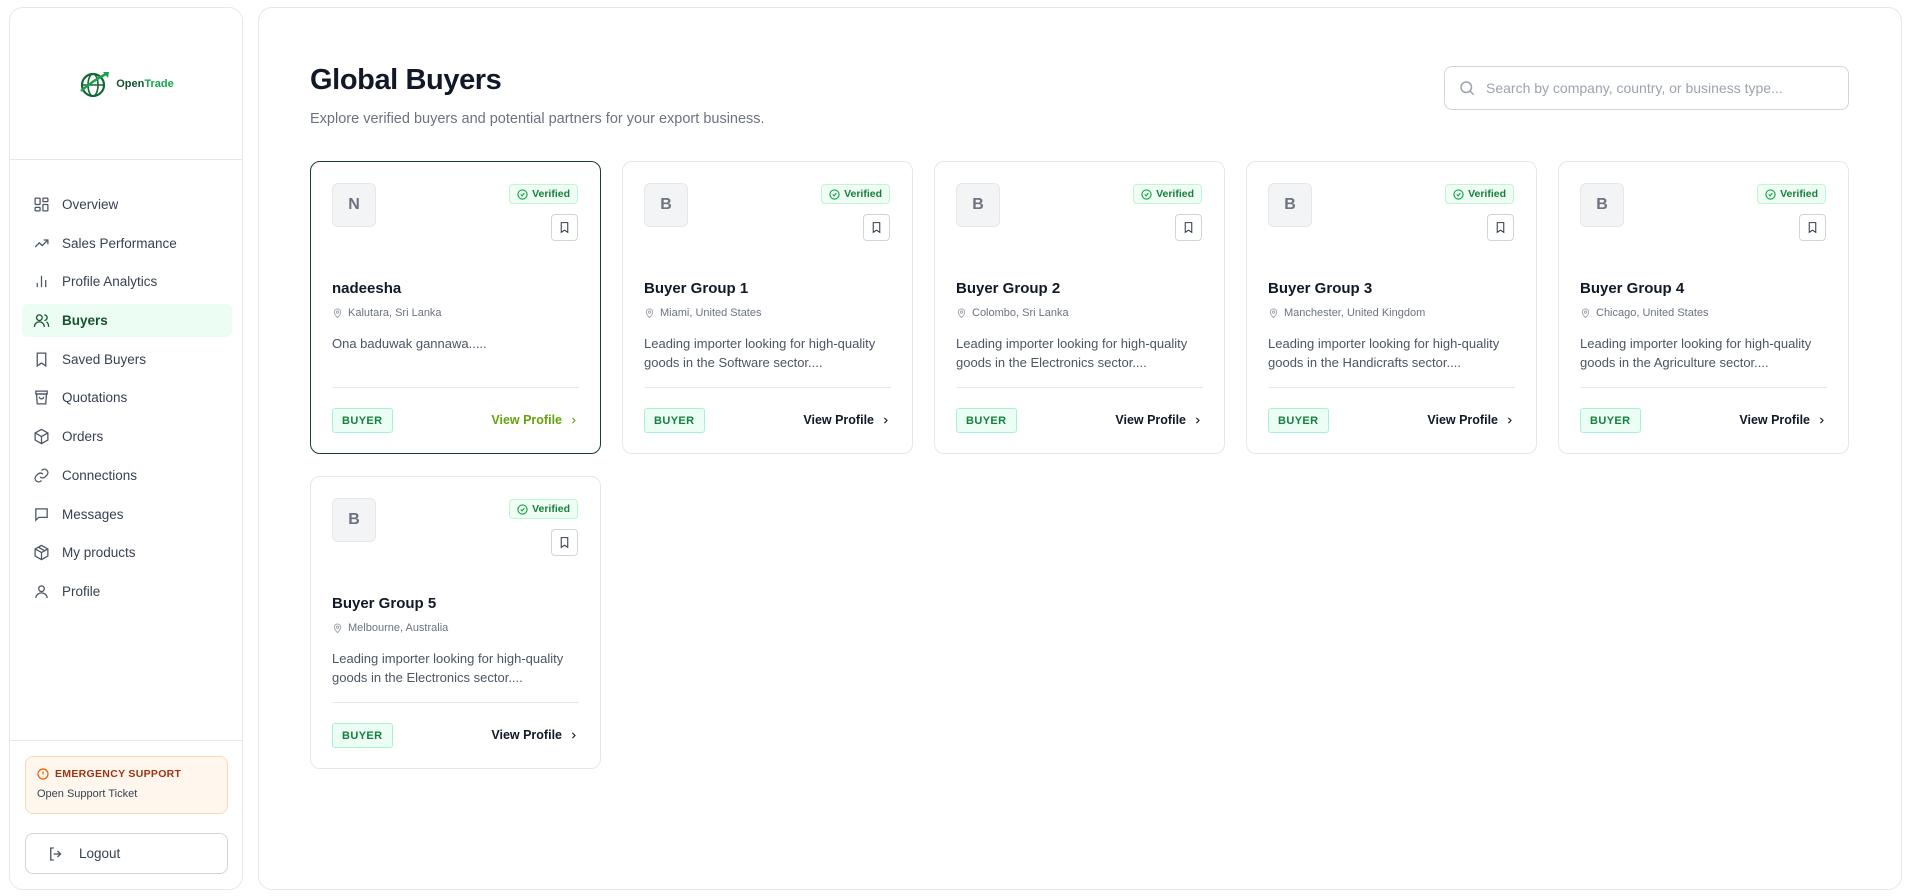 The image size is (1906, 896). I want to click on logout-icon, so click(56, 853).